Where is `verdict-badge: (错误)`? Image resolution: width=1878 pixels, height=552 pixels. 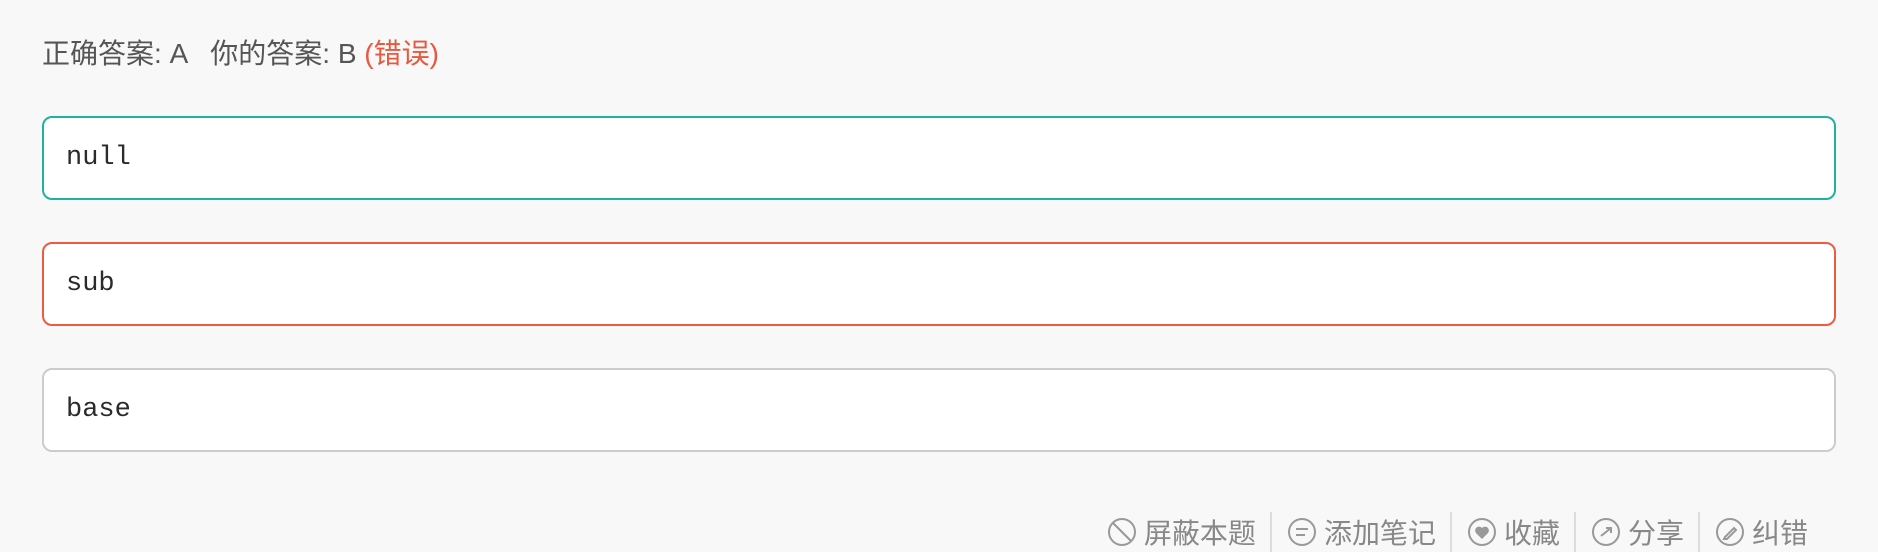
verdict-badge: (错误) is located at coordinates (401, 53).